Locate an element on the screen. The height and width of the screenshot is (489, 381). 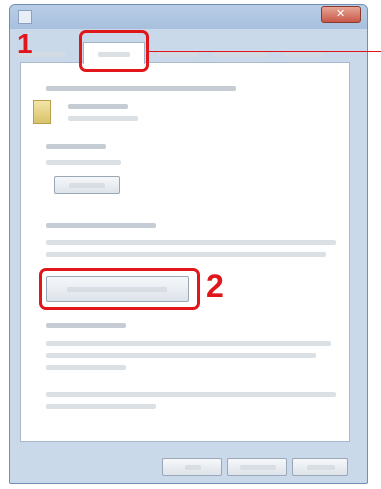
folder-sharing-status is located at coordinates (103, 118).